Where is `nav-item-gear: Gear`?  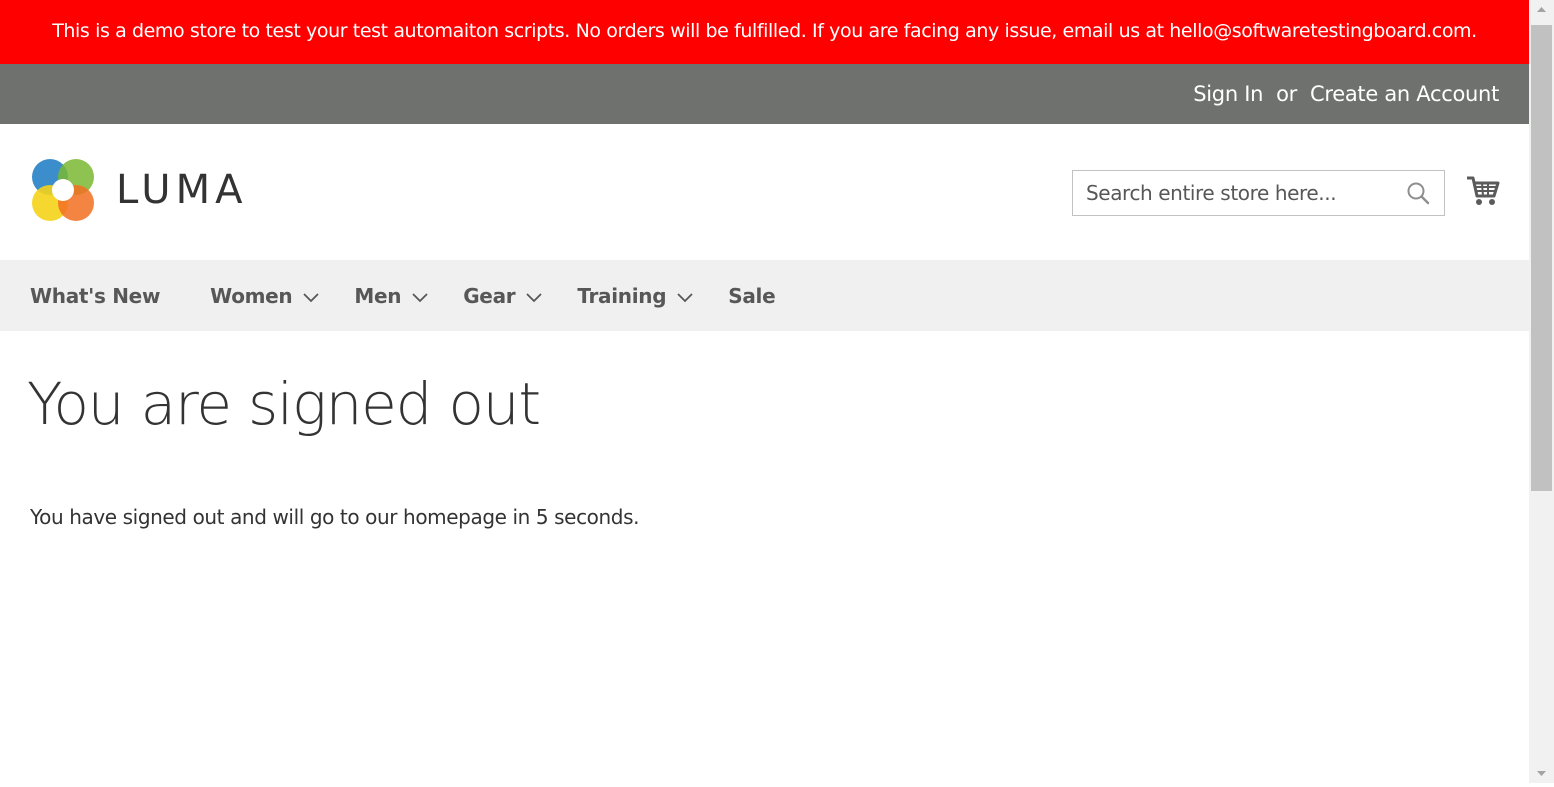 nav-item-gear: Gear is located at coordinates (503, 296).